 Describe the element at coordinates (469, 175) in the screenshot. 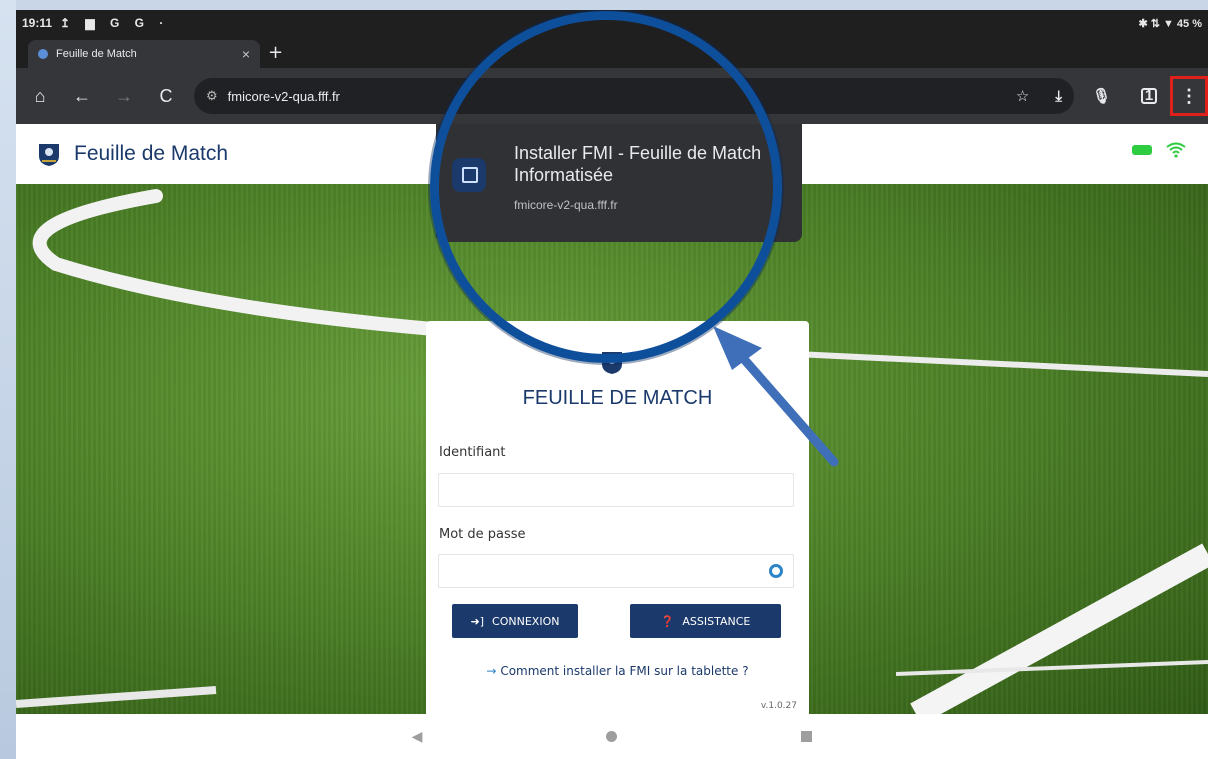

I see `install-app-icon` at that location.